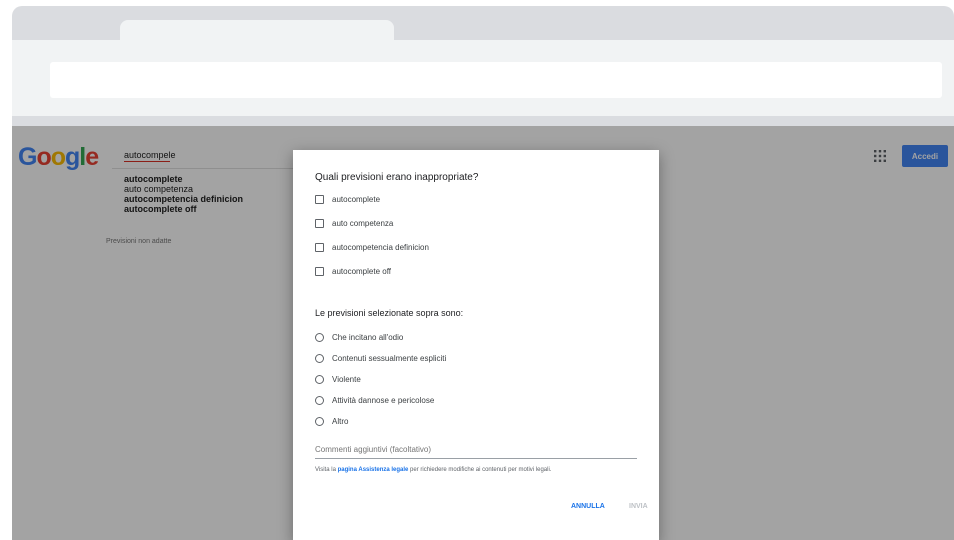 This screenshot has height=540, width=954. I want to click on radio-option: Attività dannose e pericolose, so click(374, 400).